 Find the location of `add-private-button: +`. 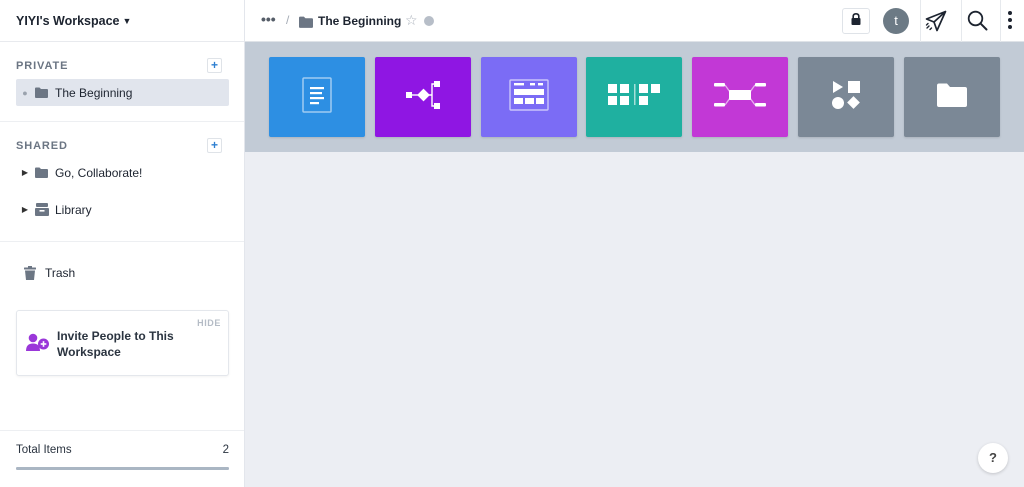

add-private-button: + is located at coordinates (214, 65).